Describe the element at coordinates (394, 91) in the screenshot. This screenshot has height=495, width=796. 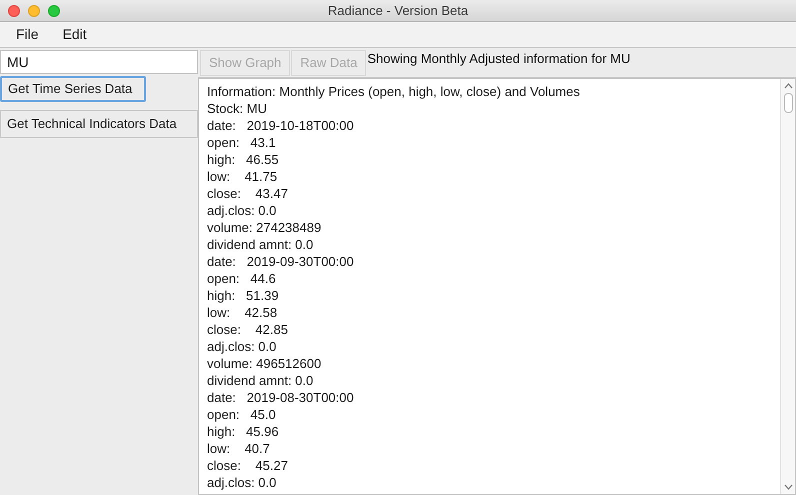
I see `output-line: Information: Monthly Prices (open, high, low, close) and Volumes` at that location.